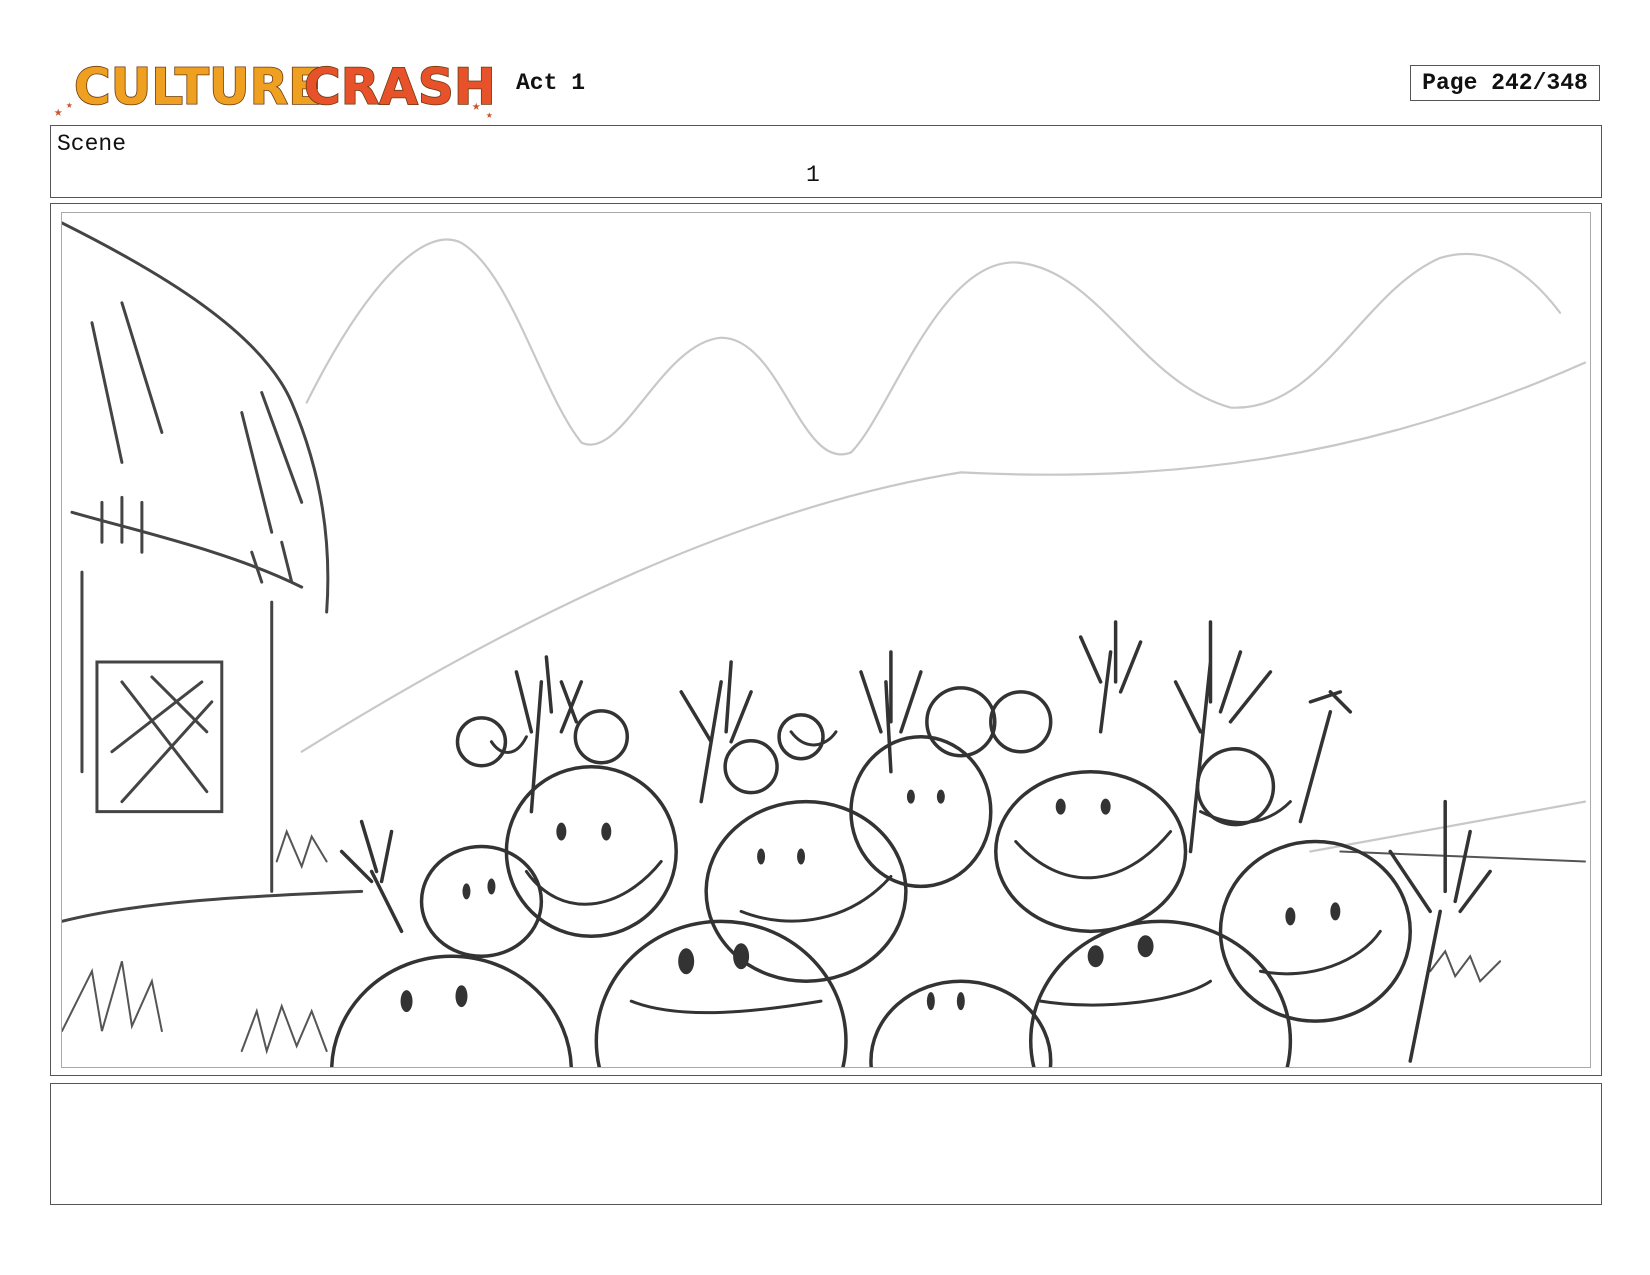 This screenshot has height=1275, width=1650. Describe the element at coordinates (92, 144) in the screenshot. I see `scene-label: Scene` at that location.